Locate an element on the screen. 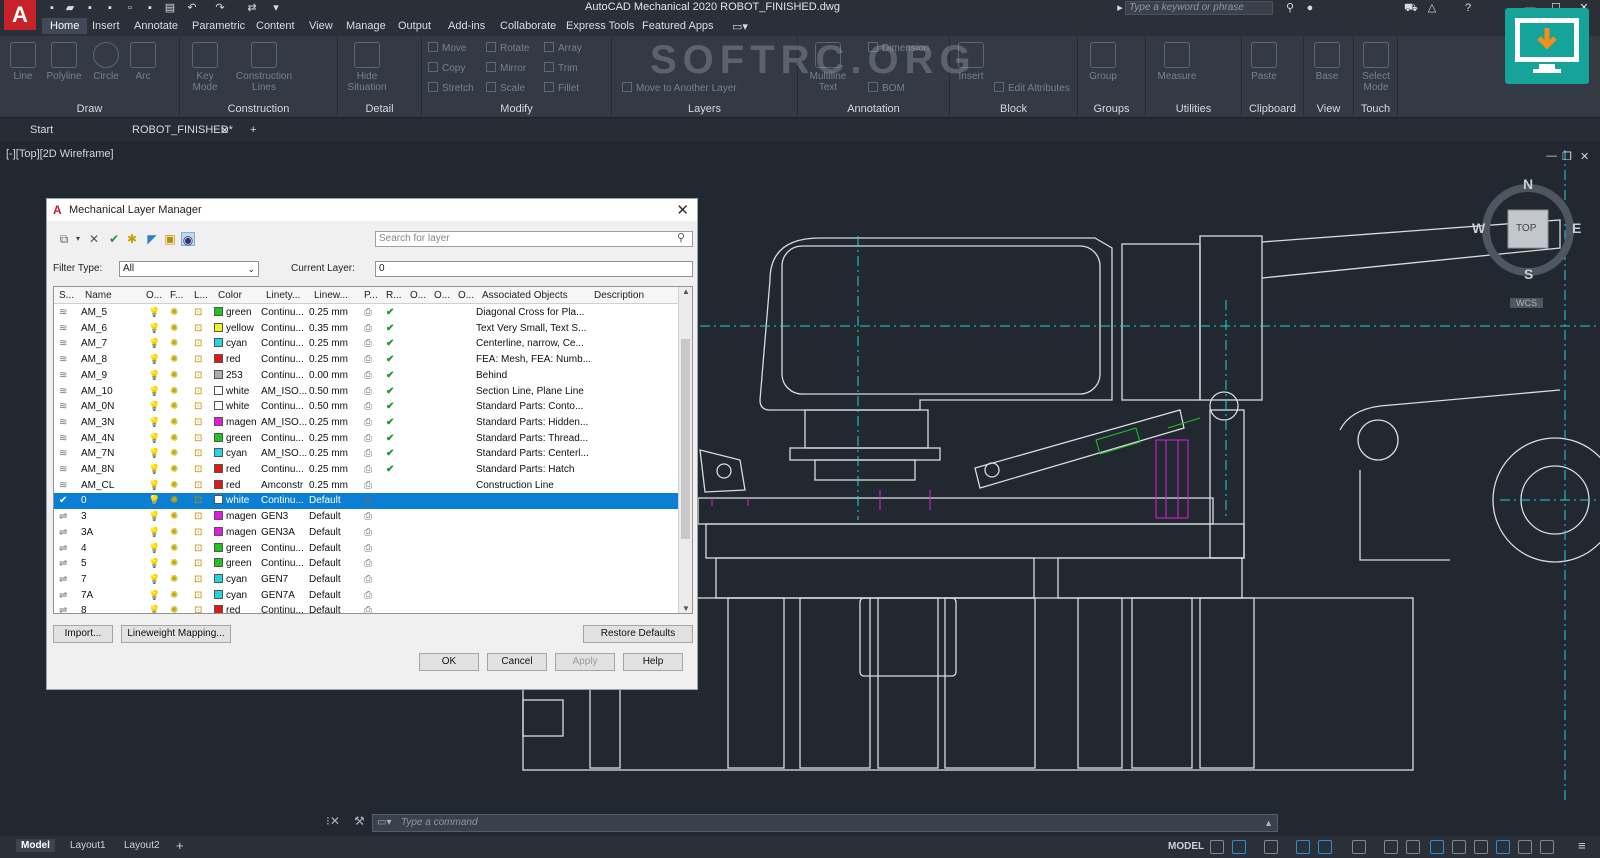  paste-button: Paste is located at coordinates (1264, 62).